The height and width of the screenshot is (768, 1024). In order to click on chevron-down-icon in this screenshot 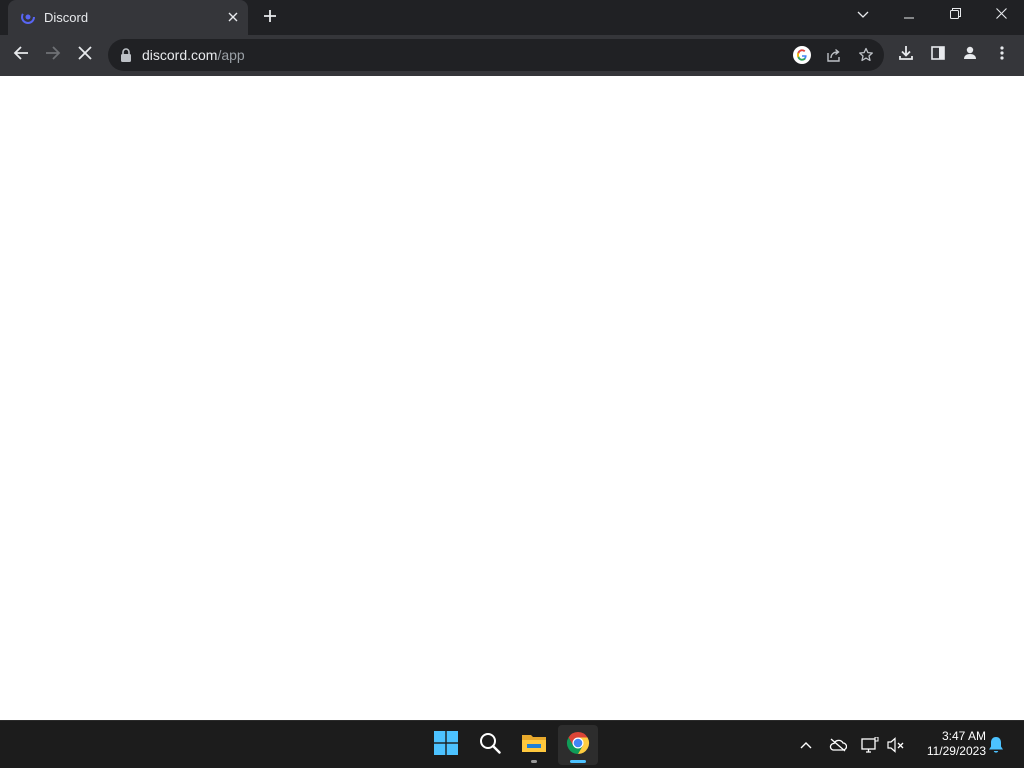, I will do `click(863, 15)`.